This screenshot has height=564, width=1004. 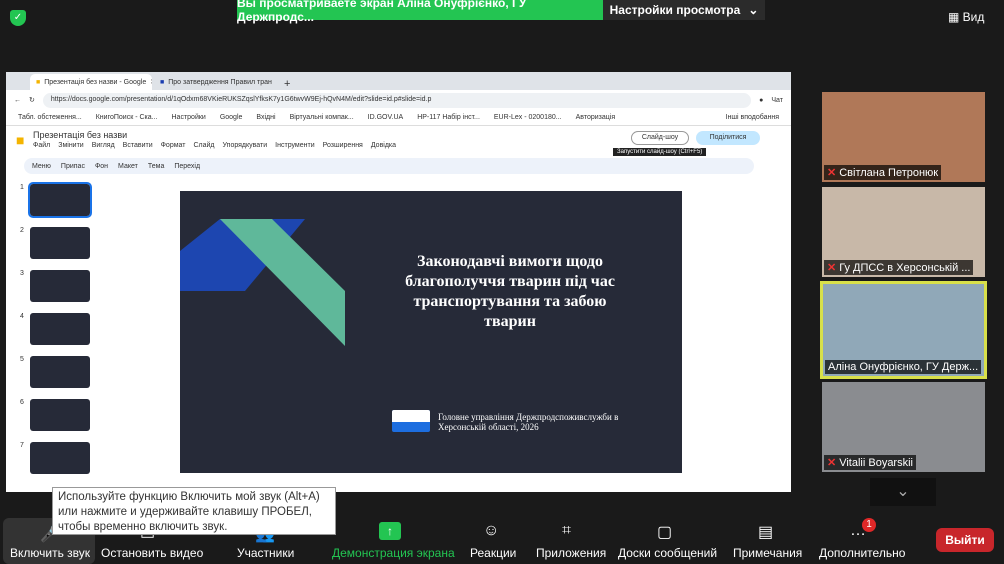 I want to click on stop-video-button: Остановить видео, so click(x=152, y=553).